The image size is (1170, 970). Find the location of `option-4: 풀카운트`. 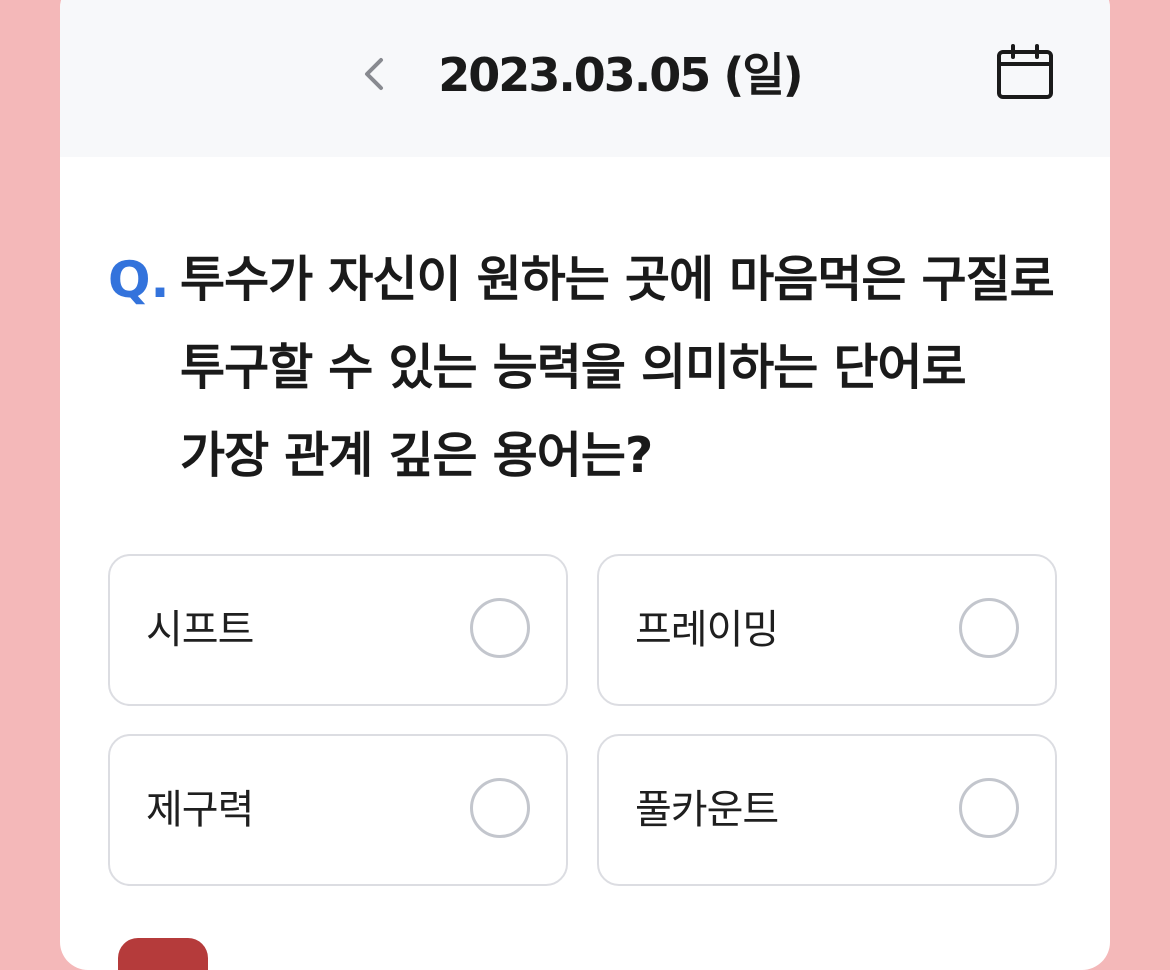

option-4: 풀카운트 is located at coordinates (827, 810).